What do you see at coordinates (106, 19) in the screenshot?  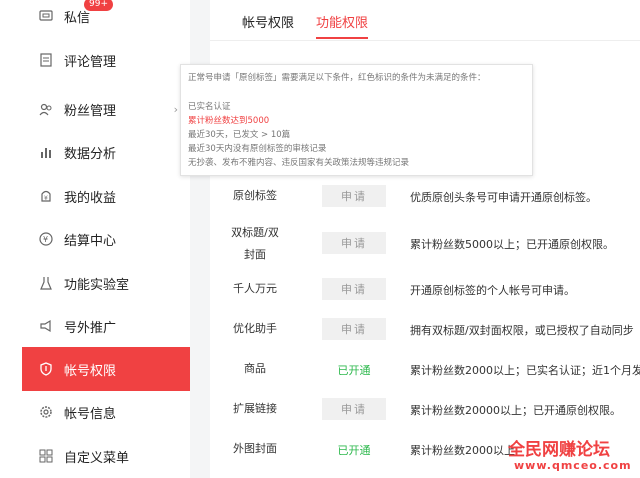 I see `sidebar-item-messages: 私信 99+` at bounding box center [106, 19].